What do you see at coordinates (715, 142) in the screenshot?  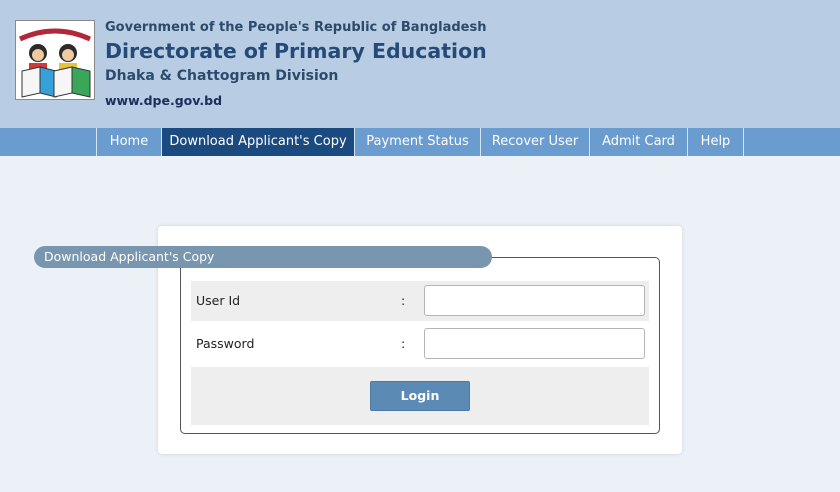 I see `nav-help: Help` at bounding box center [715, 142].